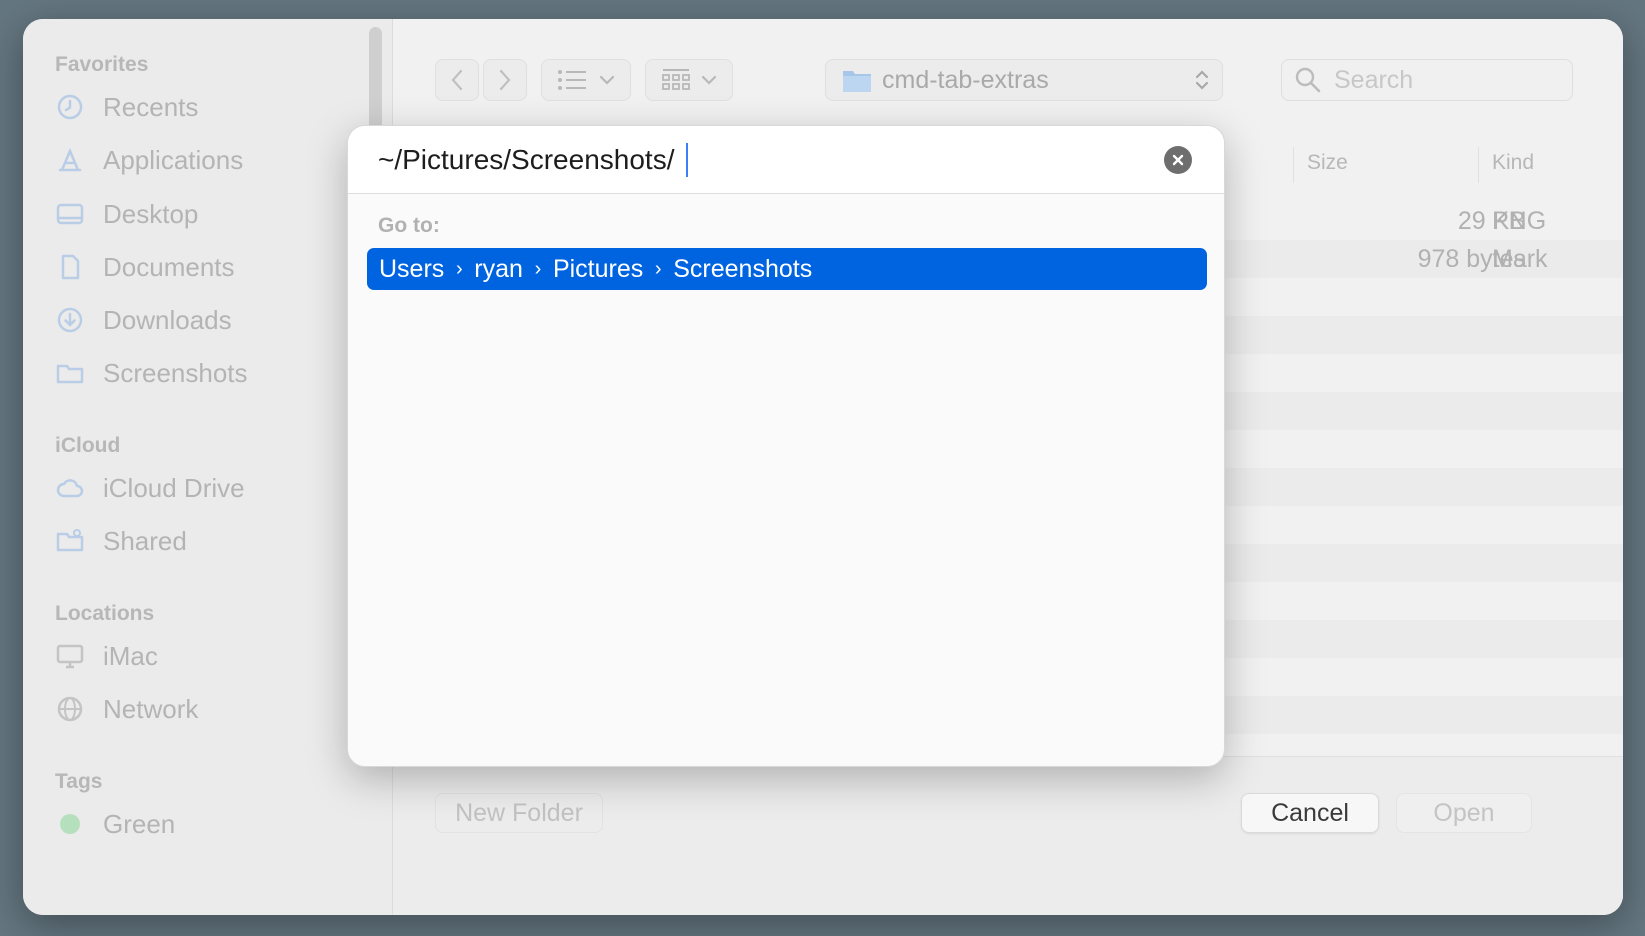  What do you see at coordinates (1202, 80) in the screenshot?
I see `up-down-chevron-icon` at bounding box center [1202, 80].